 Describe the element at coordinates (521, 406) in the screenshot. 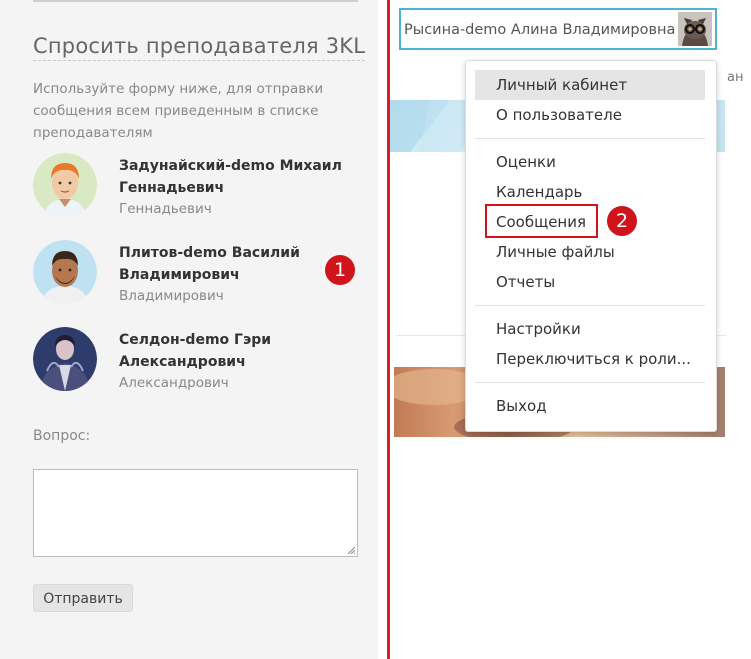

I see `menu-item-logout: Выход` at that location.